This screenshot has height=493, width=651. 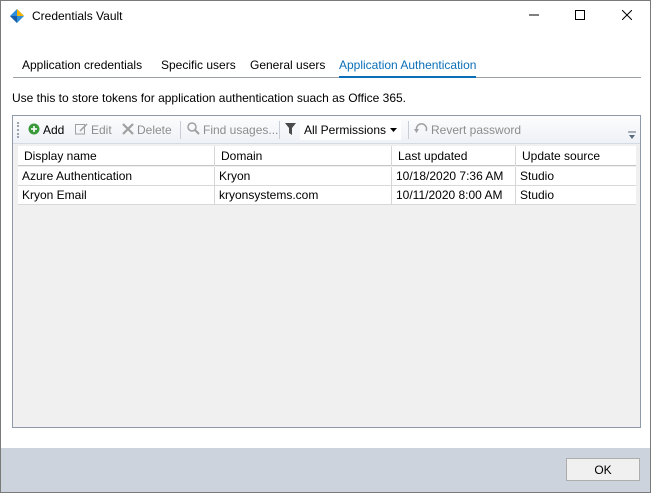 I want to click on add-label: Add, so click(x=54, y=130).